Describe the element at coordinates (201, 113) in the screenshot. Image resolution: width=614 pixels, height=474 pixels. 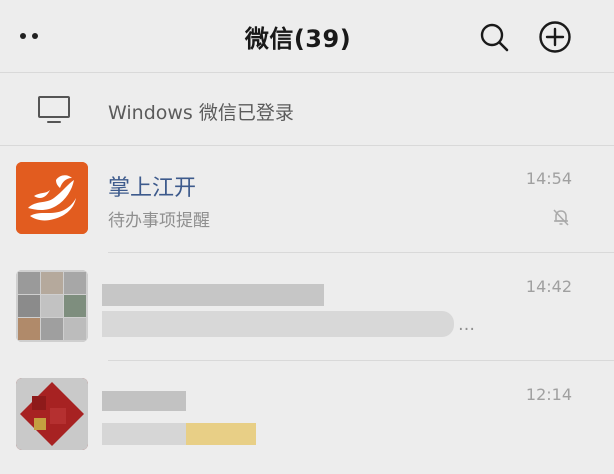
I see `device-login-text: Windows 微信已登录` at that location.